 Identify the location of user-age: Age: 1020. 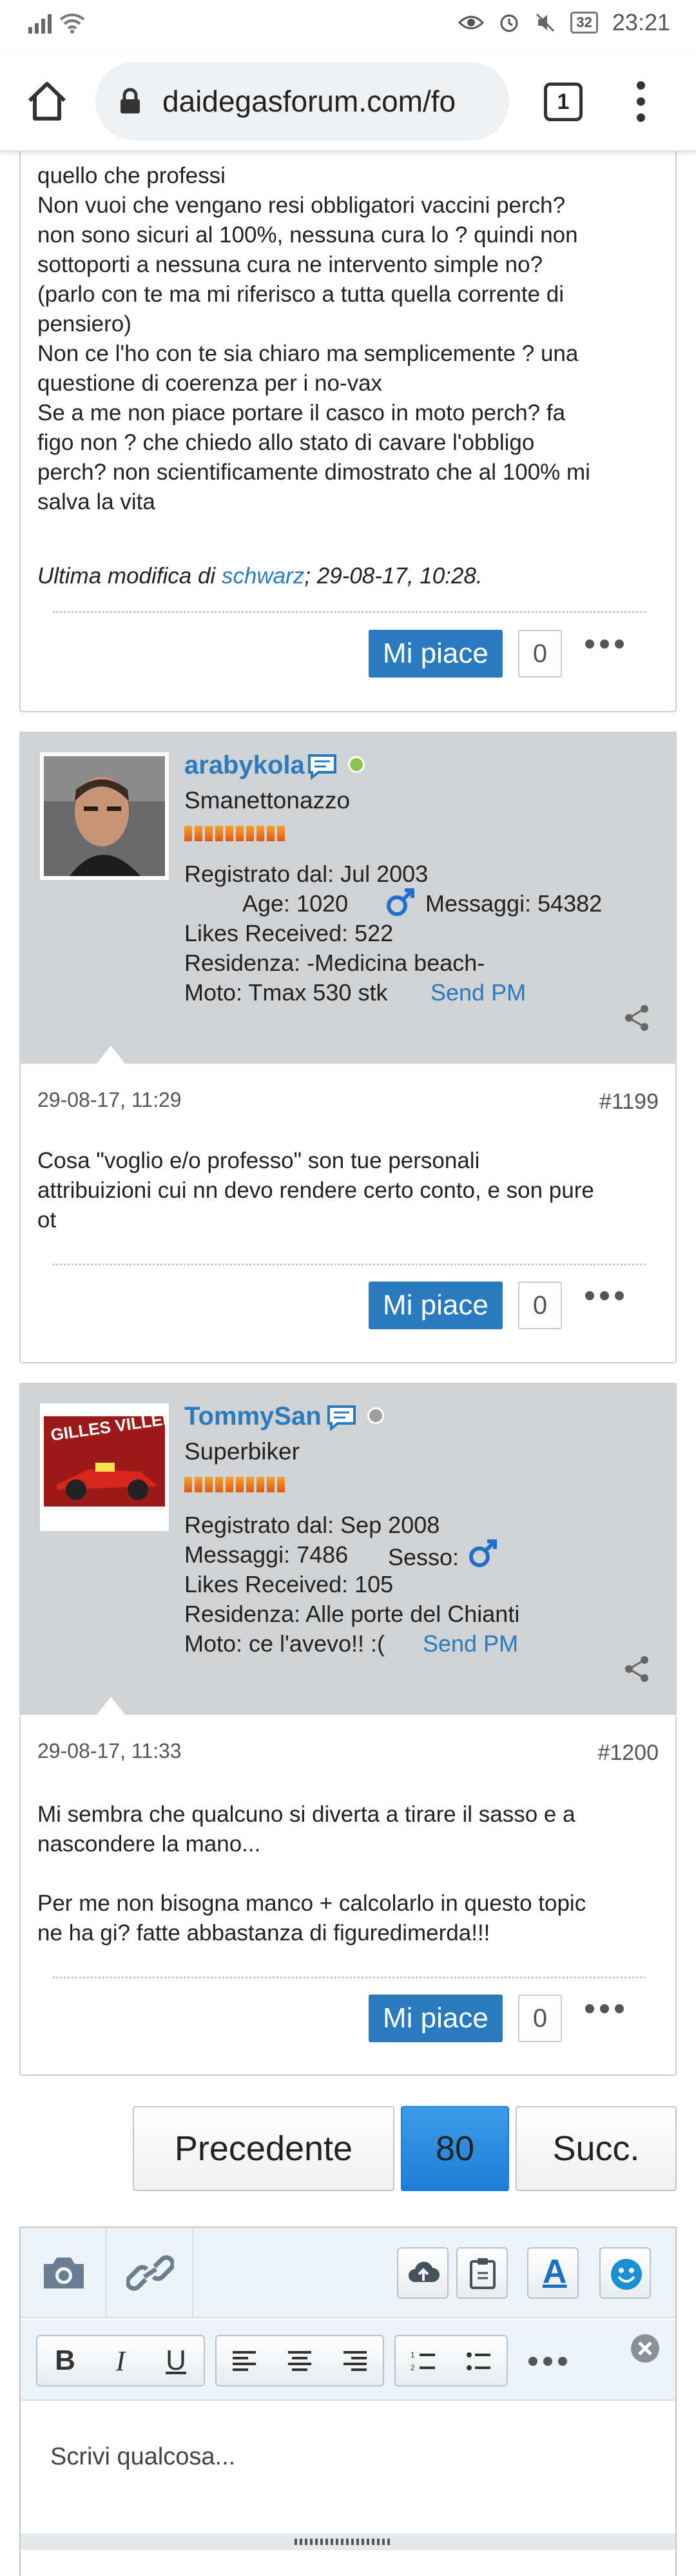
(295, 904).